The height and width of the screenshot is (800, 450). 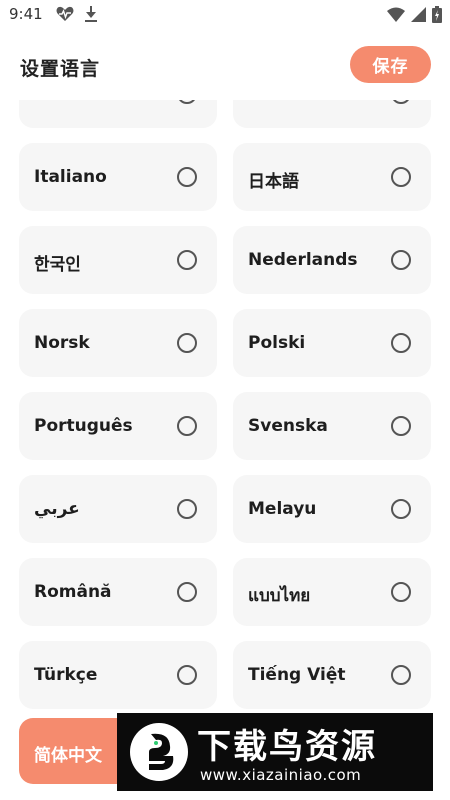 I want to click on page-title: 设置语言, so click(x=60, y=69).